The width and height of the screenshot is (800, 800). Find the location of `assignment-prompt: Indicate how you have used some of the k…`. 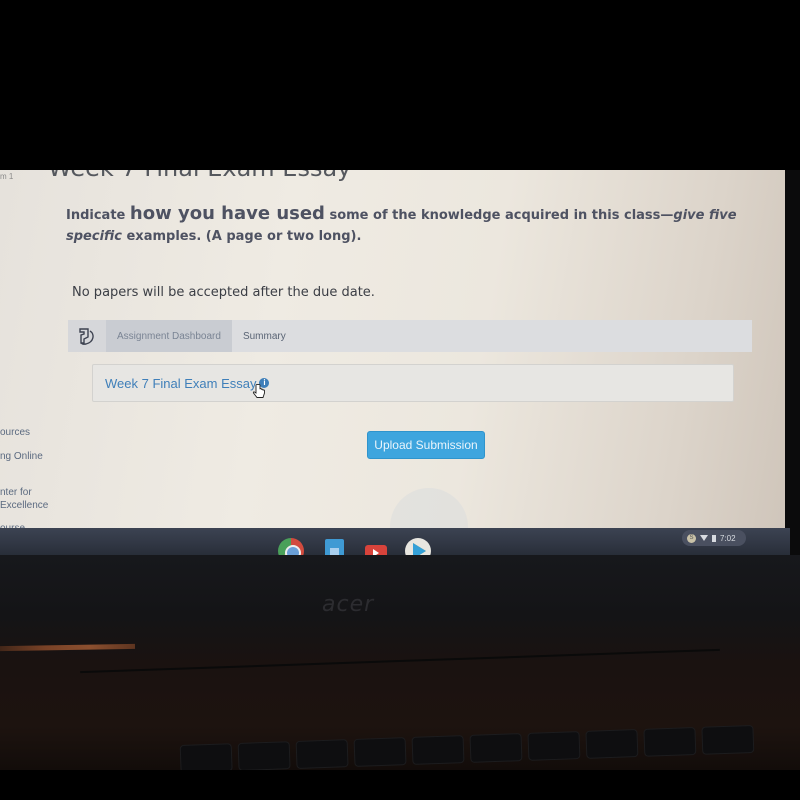

assignment-prompt: Indicate how you have used some of the k… is located at coordinates (416, 225).